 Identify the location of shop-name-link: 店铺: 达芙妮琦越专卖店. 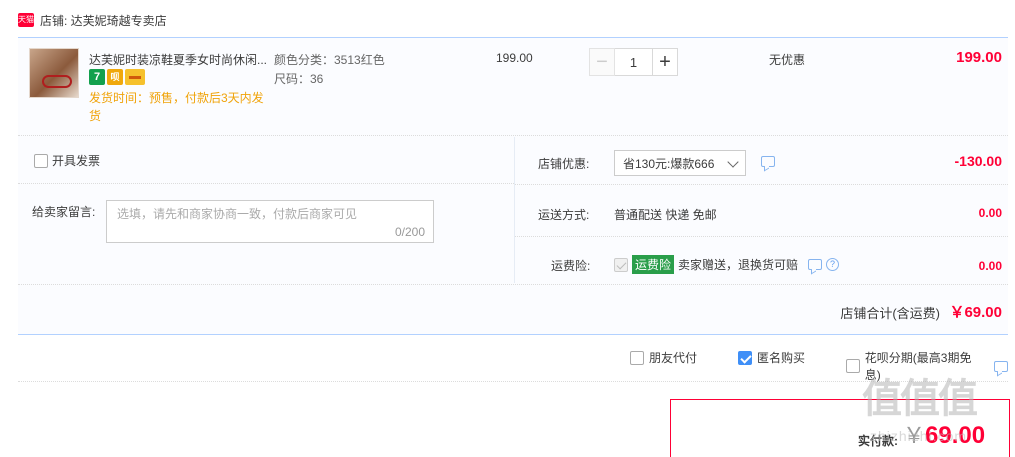
(103, 20).